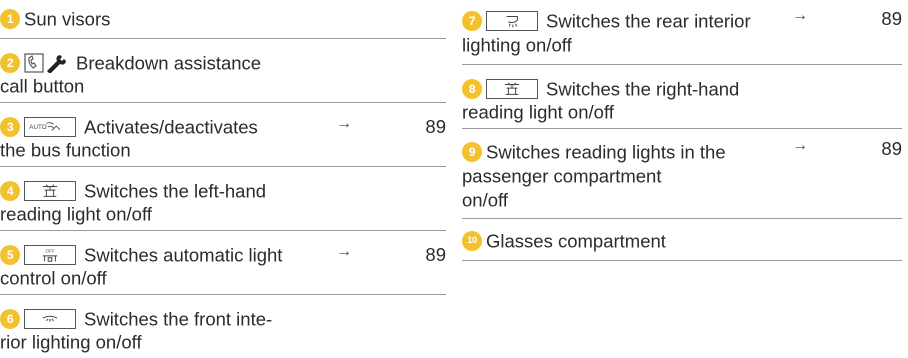 This screenshot has height=358, width=908. I want to click on item-line: 2 Breakdown assistance, so click(130, 61).